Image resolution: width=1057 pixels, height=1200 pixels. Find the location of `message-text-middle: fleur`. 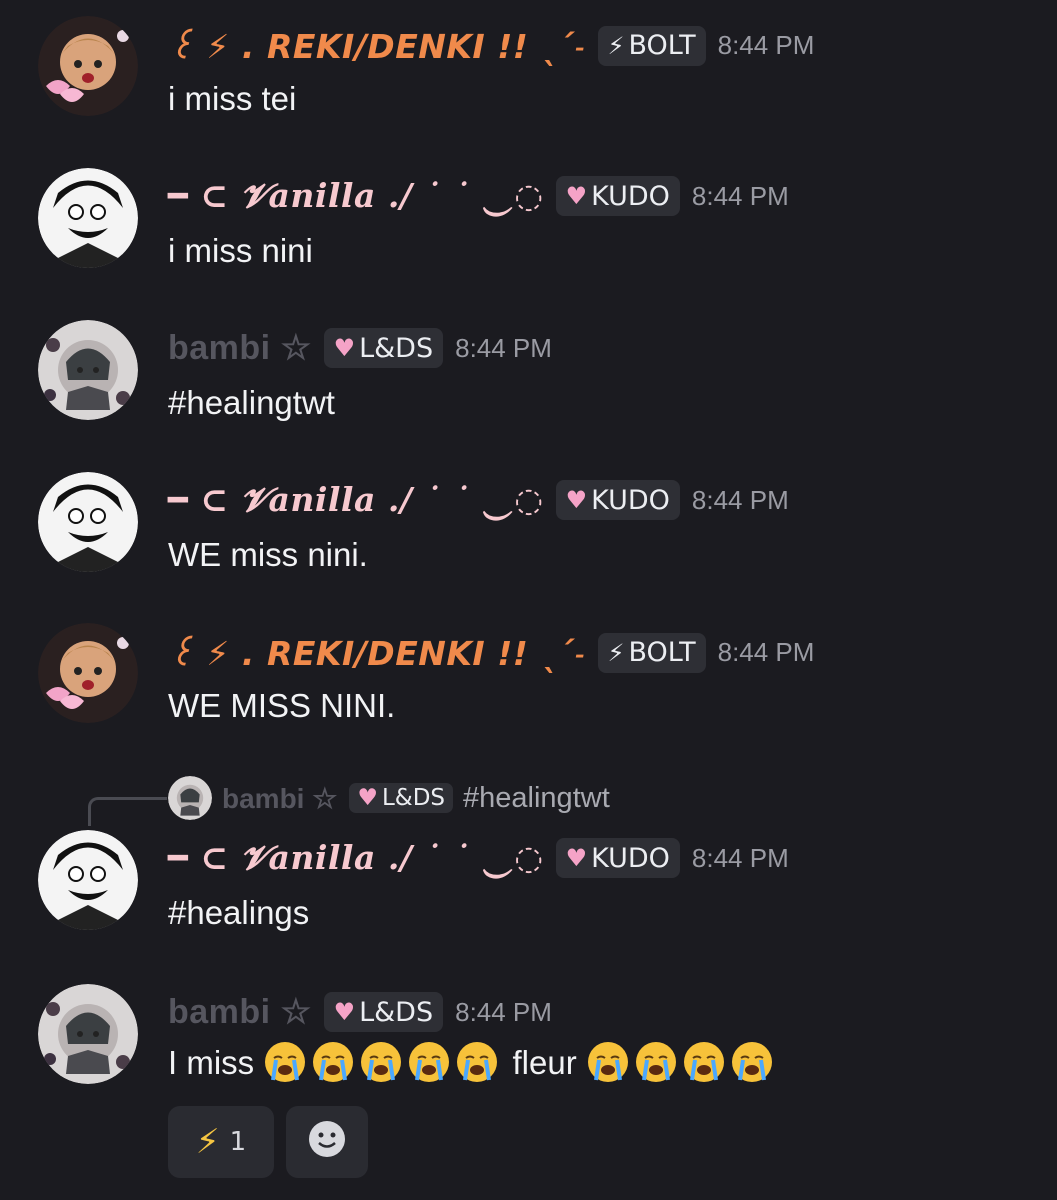

message-text-middle: fleur is located at coordinates (544, 1062).